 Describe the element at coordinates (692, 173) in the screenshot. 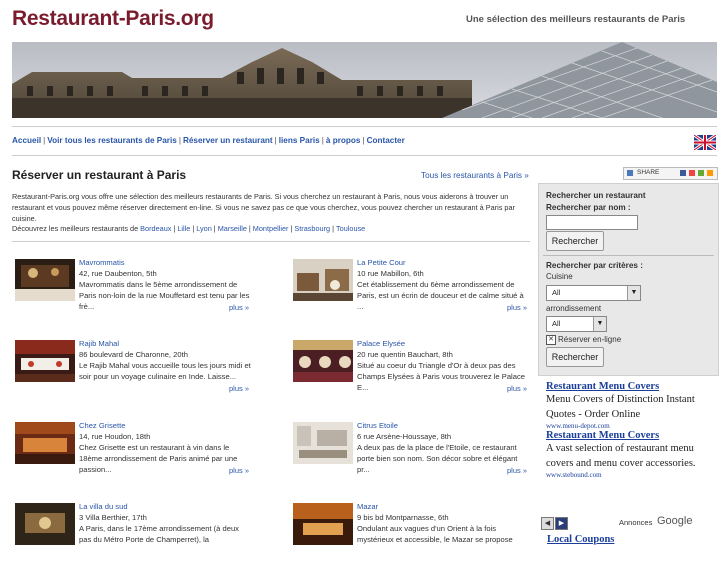

I see `bookmark-icon` at that location.